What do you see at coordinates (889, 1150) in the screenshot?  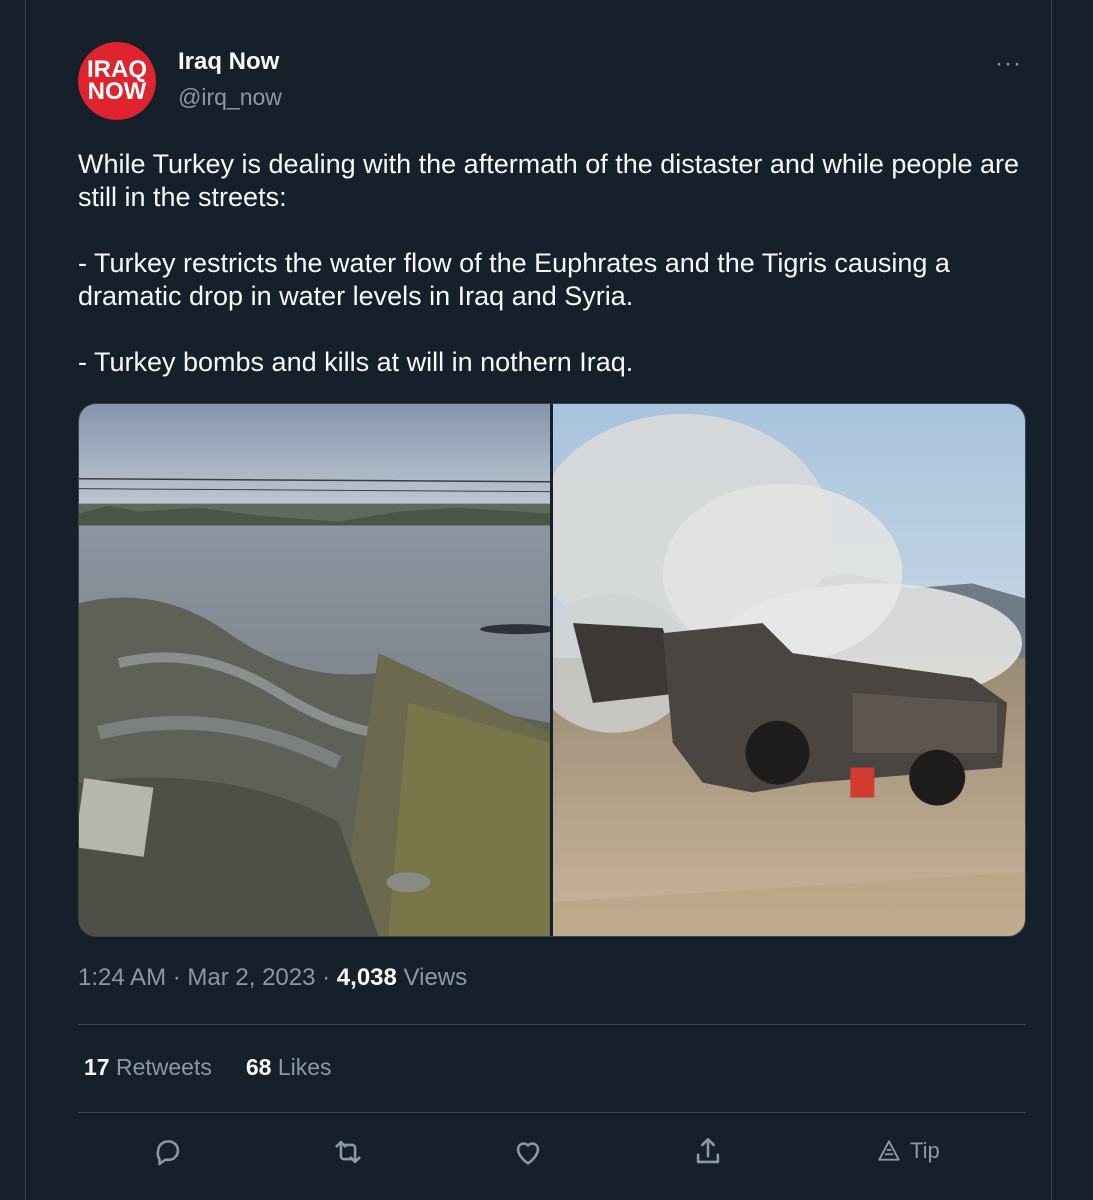 I see `tip-icon` at bounding box center [889, 1150].